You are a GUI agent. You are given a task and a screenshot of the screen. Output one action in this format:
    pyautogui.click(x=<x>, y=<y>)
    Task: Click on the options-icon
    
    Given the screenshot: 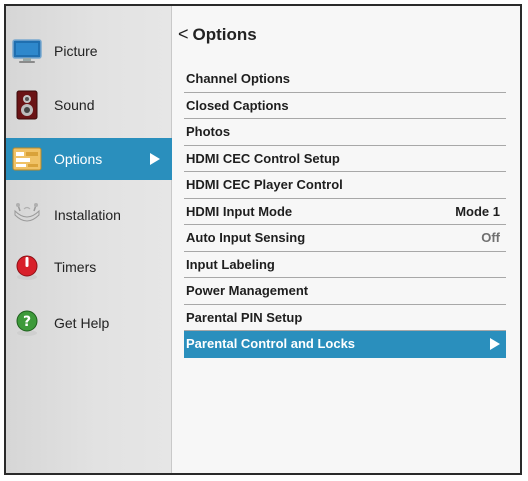 What is the action you would take?
    pyautogui.click(x=27, y=159)
    